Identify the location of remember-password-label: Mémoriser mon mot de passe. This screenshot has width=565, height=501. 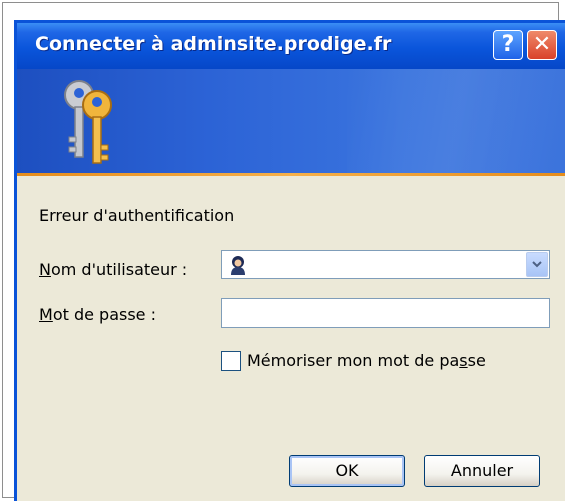
(366, 360).